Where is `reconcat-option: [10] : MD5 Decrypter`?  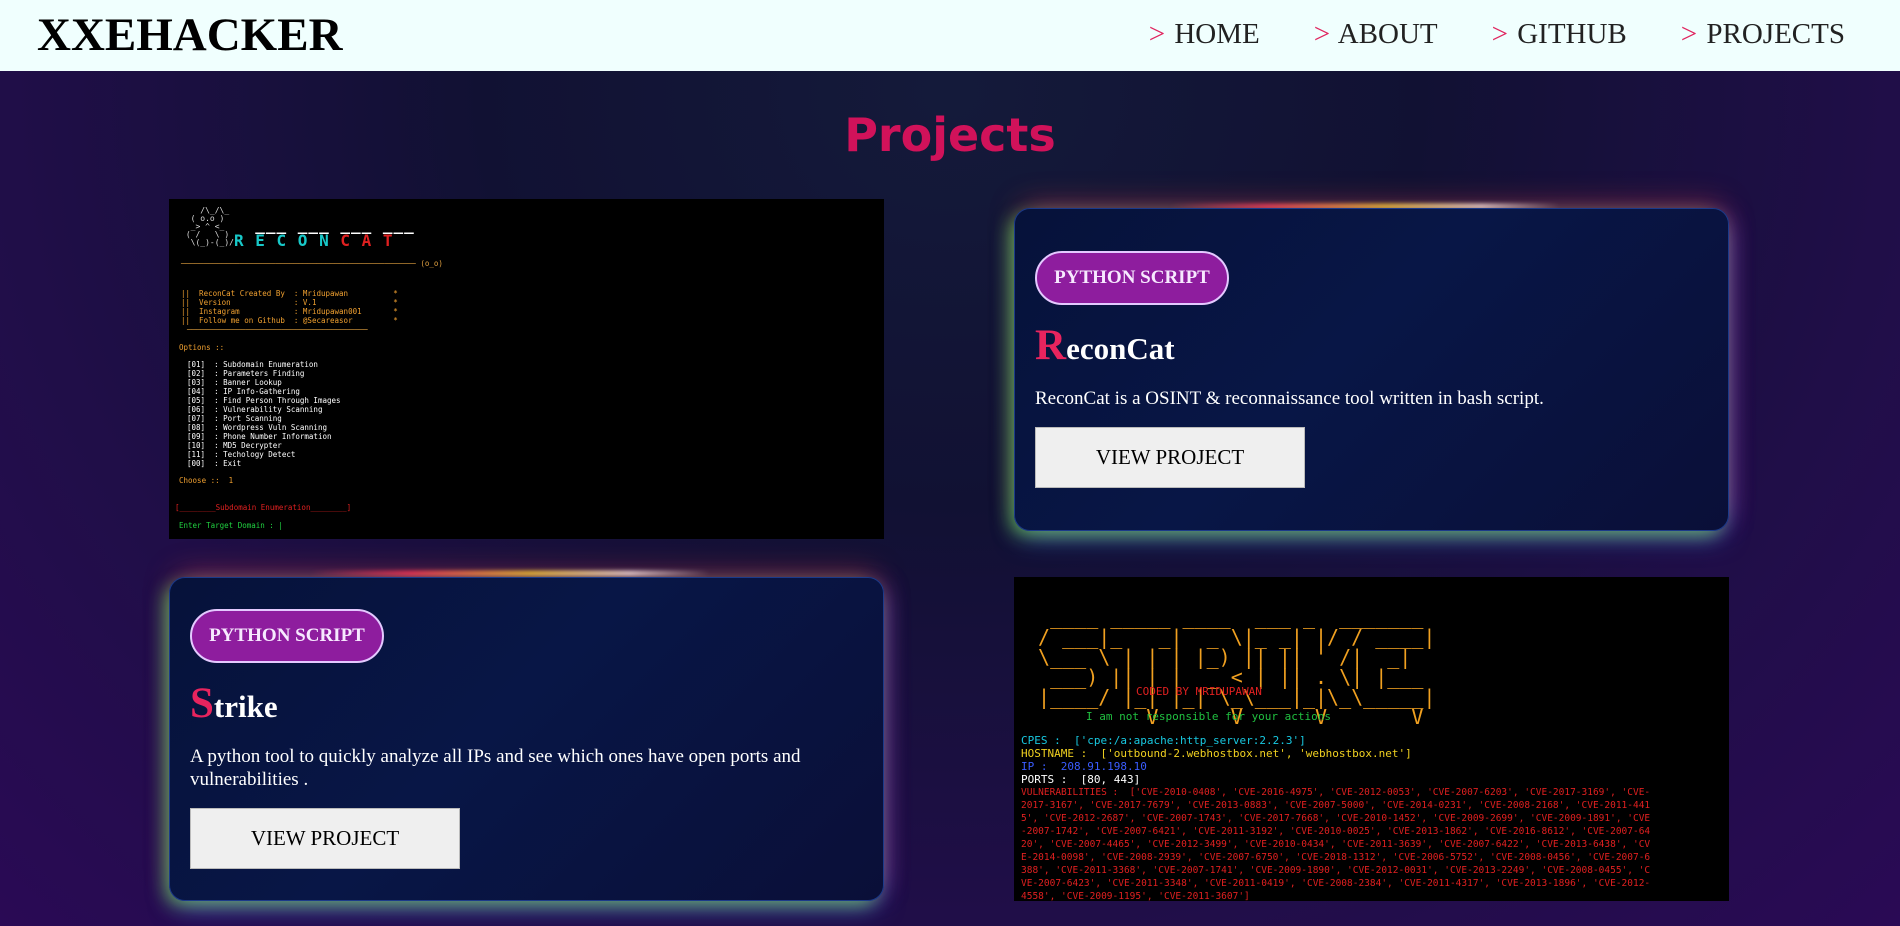 reconcat-option: [10] : MD5 Decrypter is located at coordinates (234, 445).